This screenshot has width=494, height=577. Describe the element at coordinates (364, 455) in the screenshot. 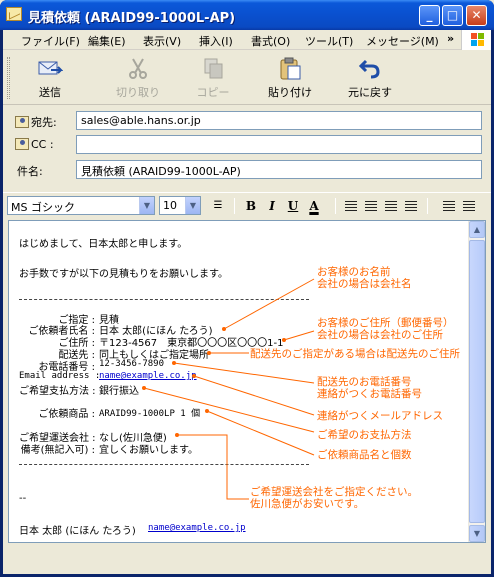

I see `annotation-product: ご依頼商品名と個数` at that location.